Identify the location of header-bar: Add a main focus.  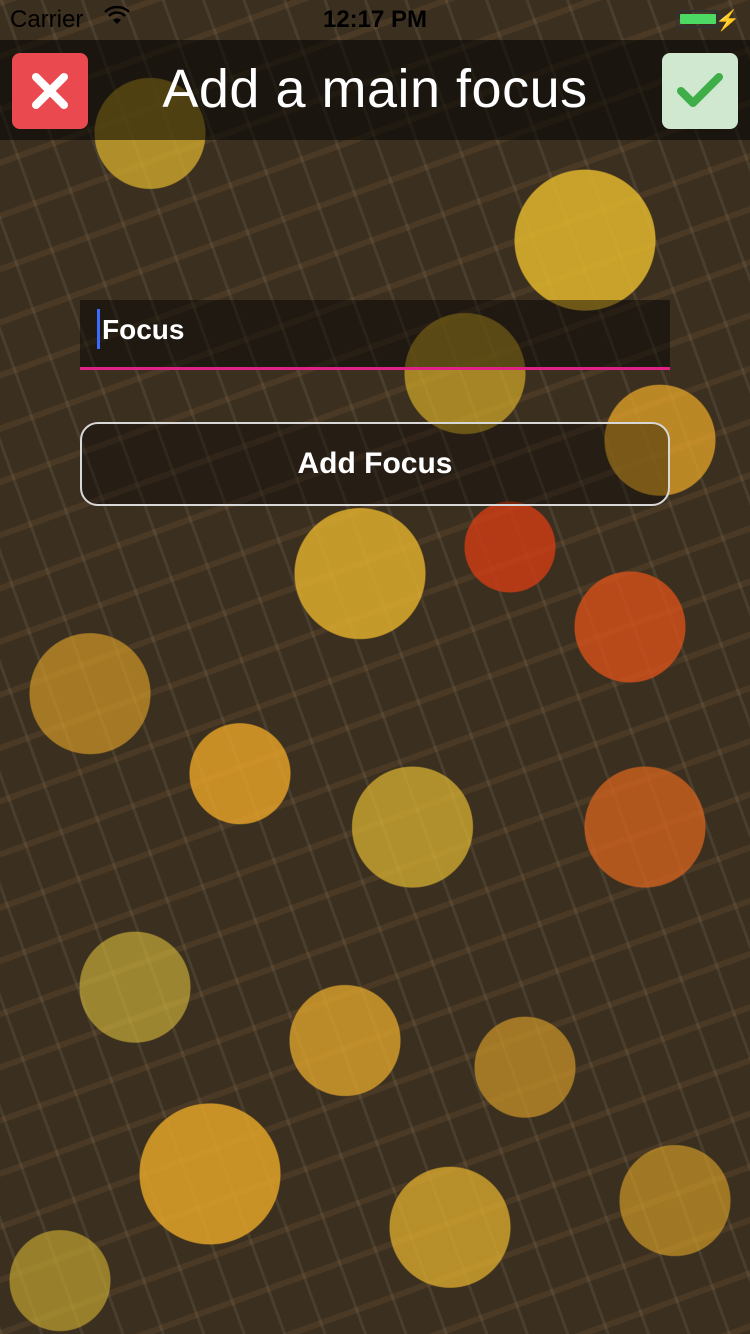
(375, 90).